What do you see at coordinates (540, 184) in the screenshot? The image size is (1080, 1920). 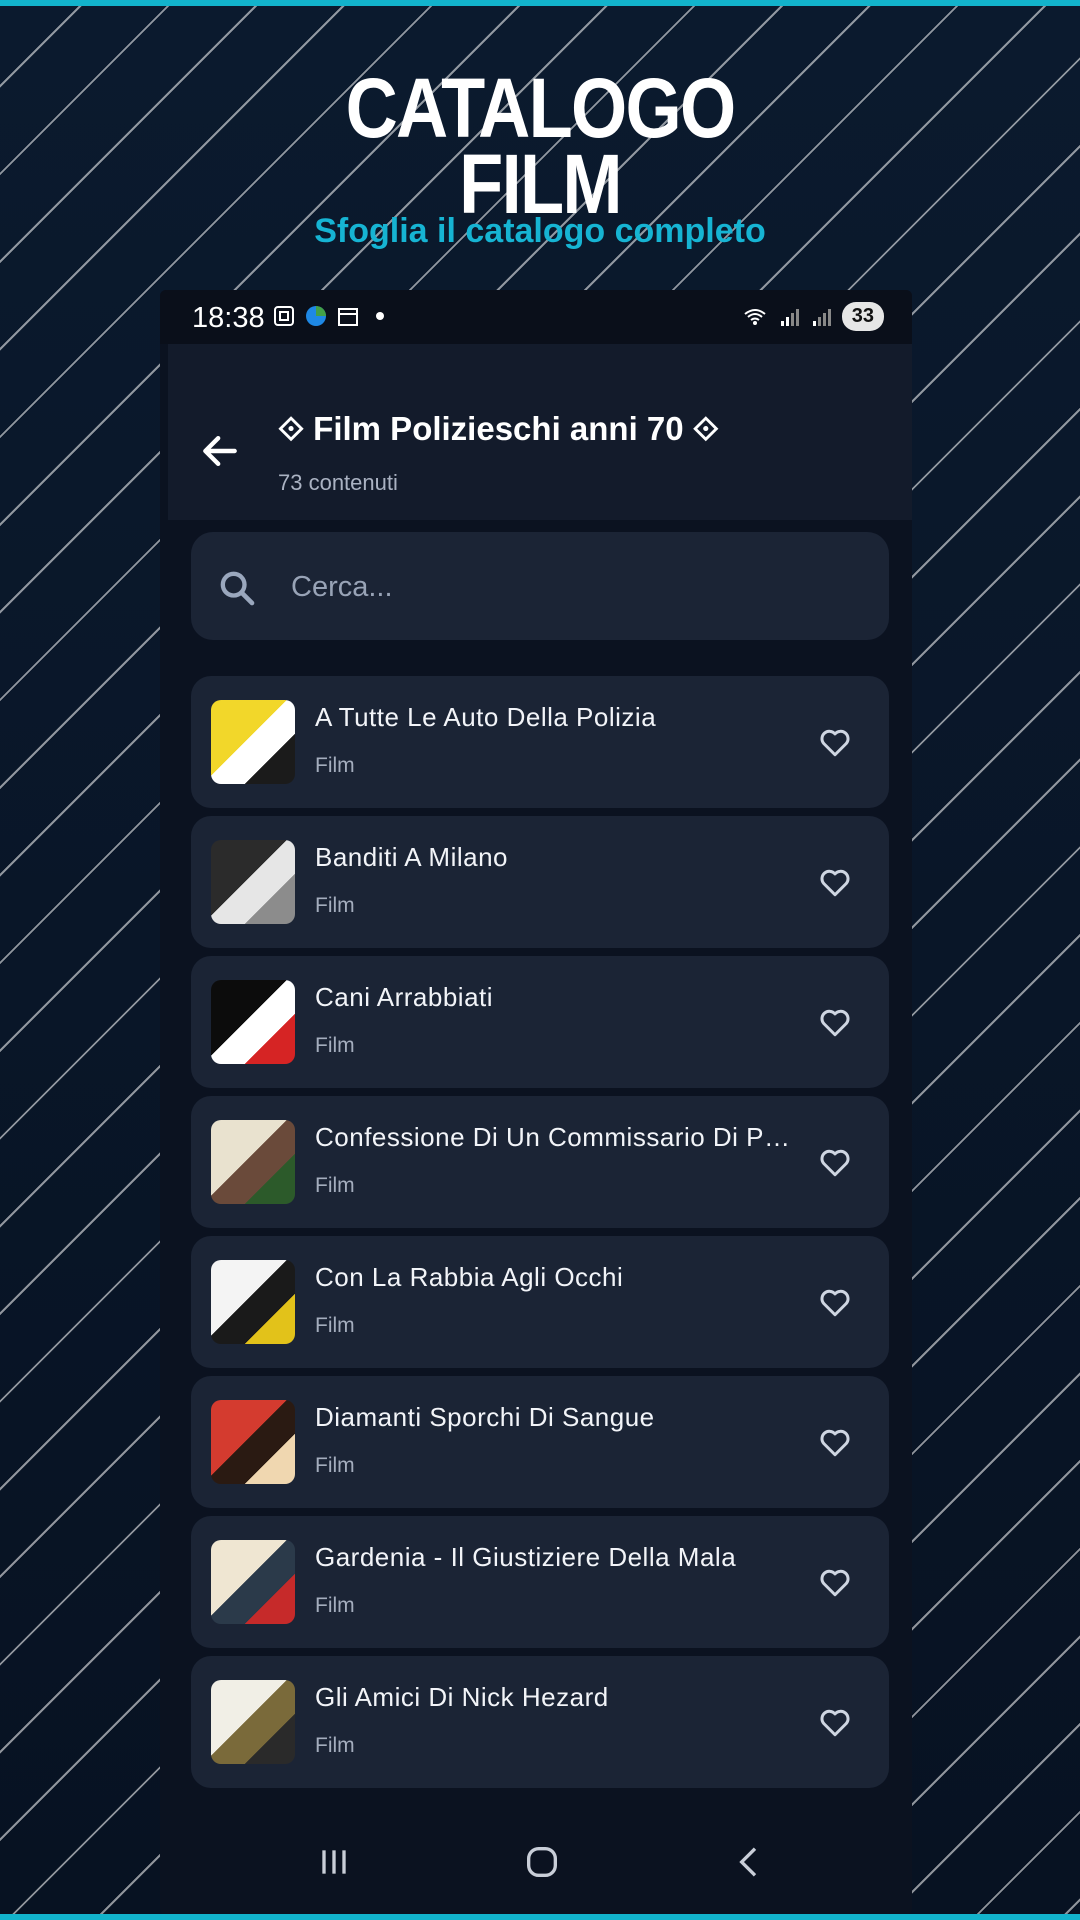 I see `promo-title-line2: FILM` at bounding box center [540, 184].